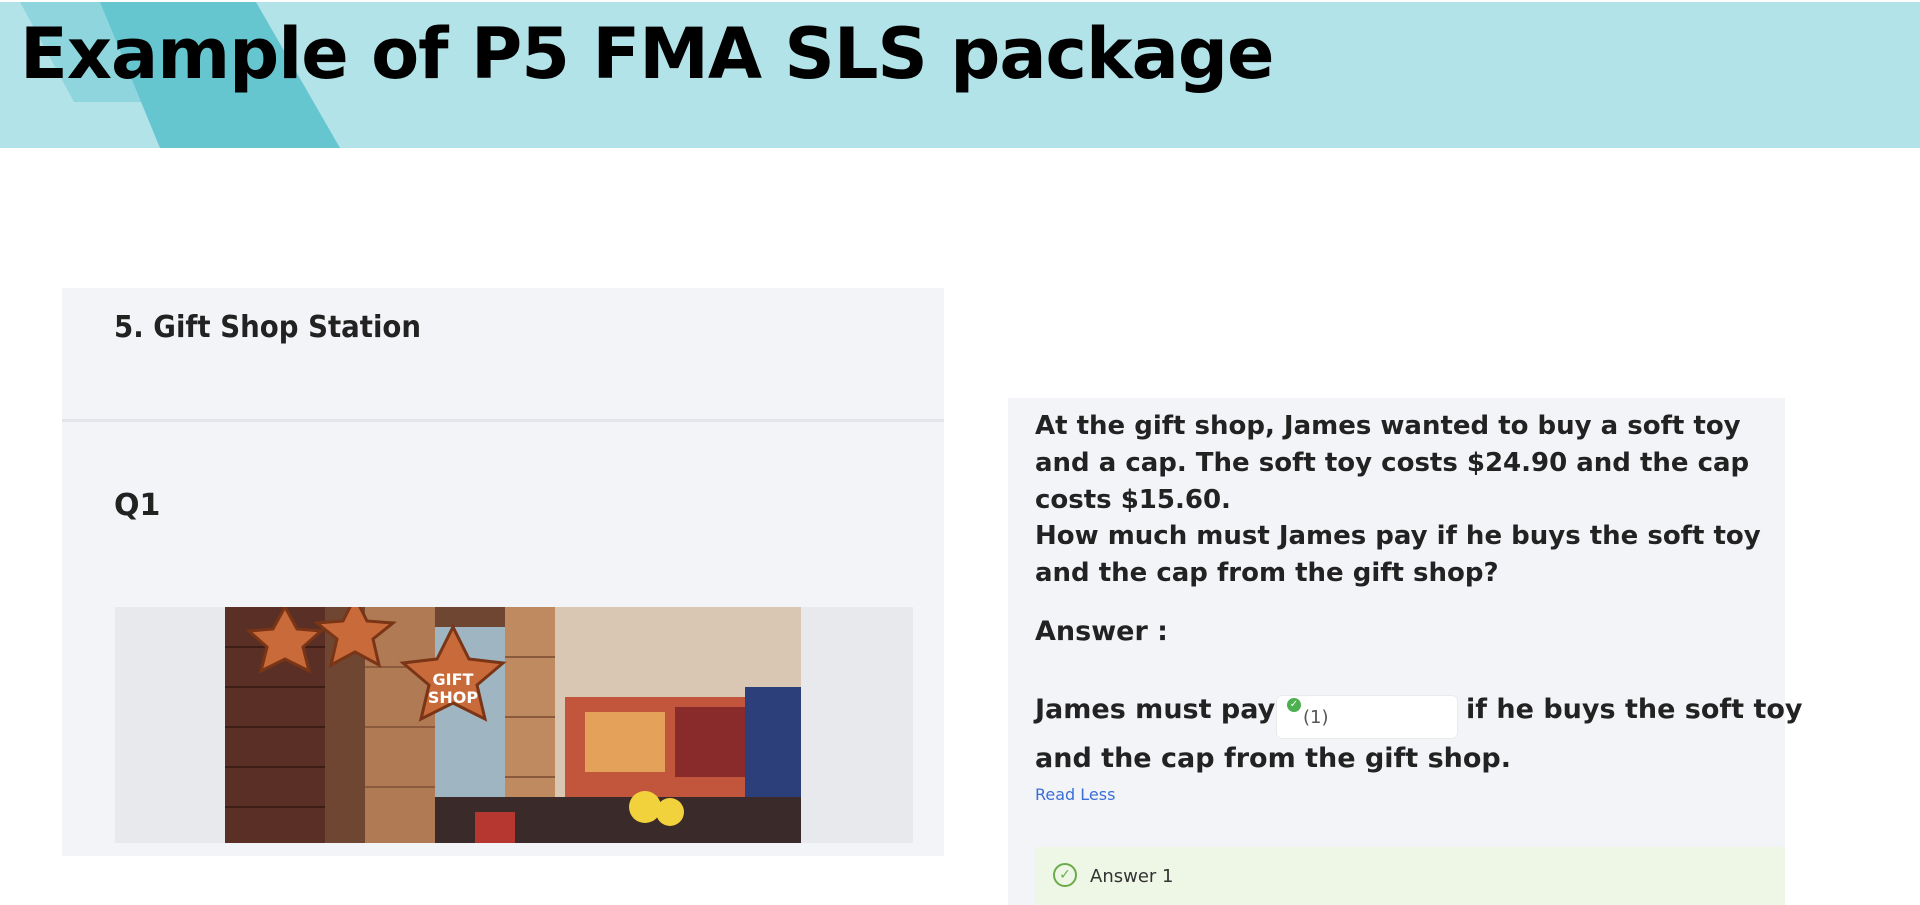  Describe the element at coordinates (1273, 758) in the screenshot. I see `answer-line-2: and the cap from the gift shop.` at that location.